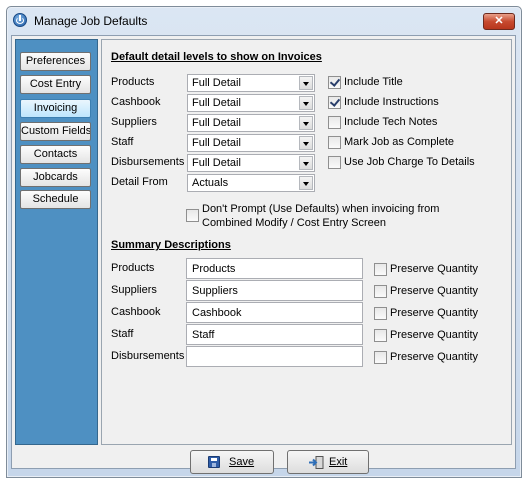  Describe the element at coordinates (55, 108) in the screenshot. I see `sidebar-item-invoicing: Invoicing` at that location.